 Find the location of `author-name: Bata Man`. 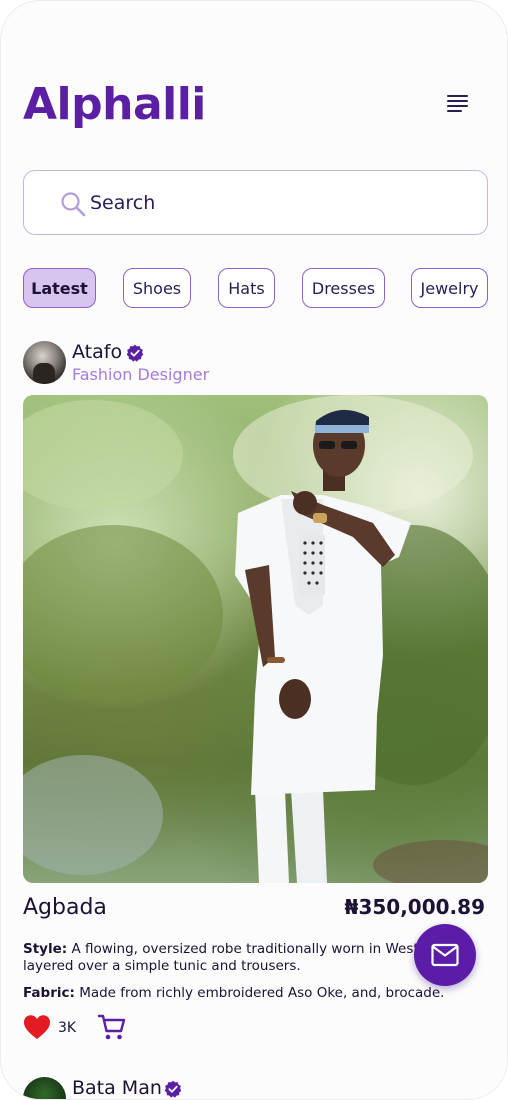

author-name: Bata Man is located at coordinates (117, 1088).